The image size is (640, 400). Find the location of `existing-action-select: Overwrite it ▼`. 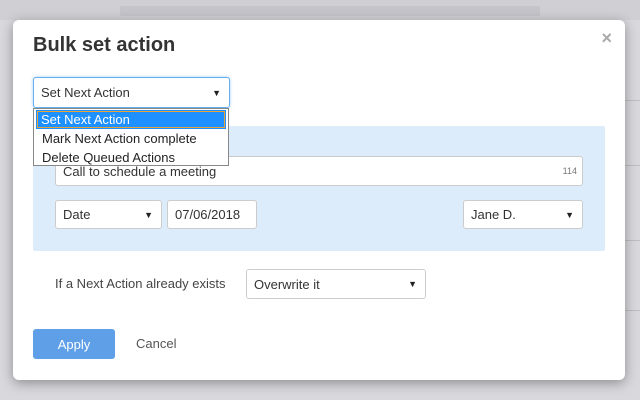

existing-action-select: Overwrite it ▼ is located at coordinates (336, 284).